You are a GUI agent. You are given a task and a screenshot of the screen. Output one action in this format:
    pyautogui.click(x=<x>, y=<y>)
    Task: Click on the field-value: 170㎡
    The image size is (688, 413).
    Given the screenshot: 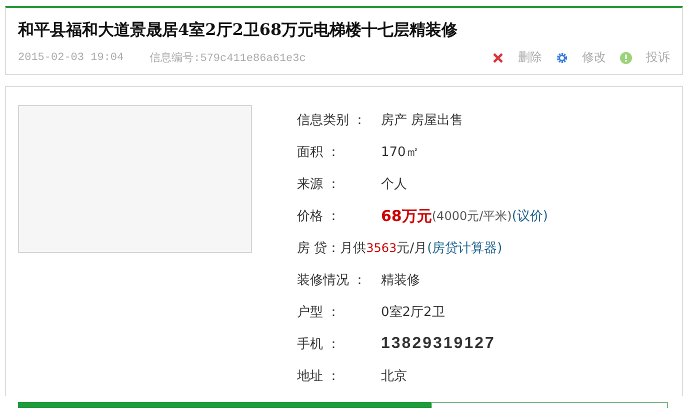 What is the action you would take?
    pyautogui.click(x=400, y=152)
    